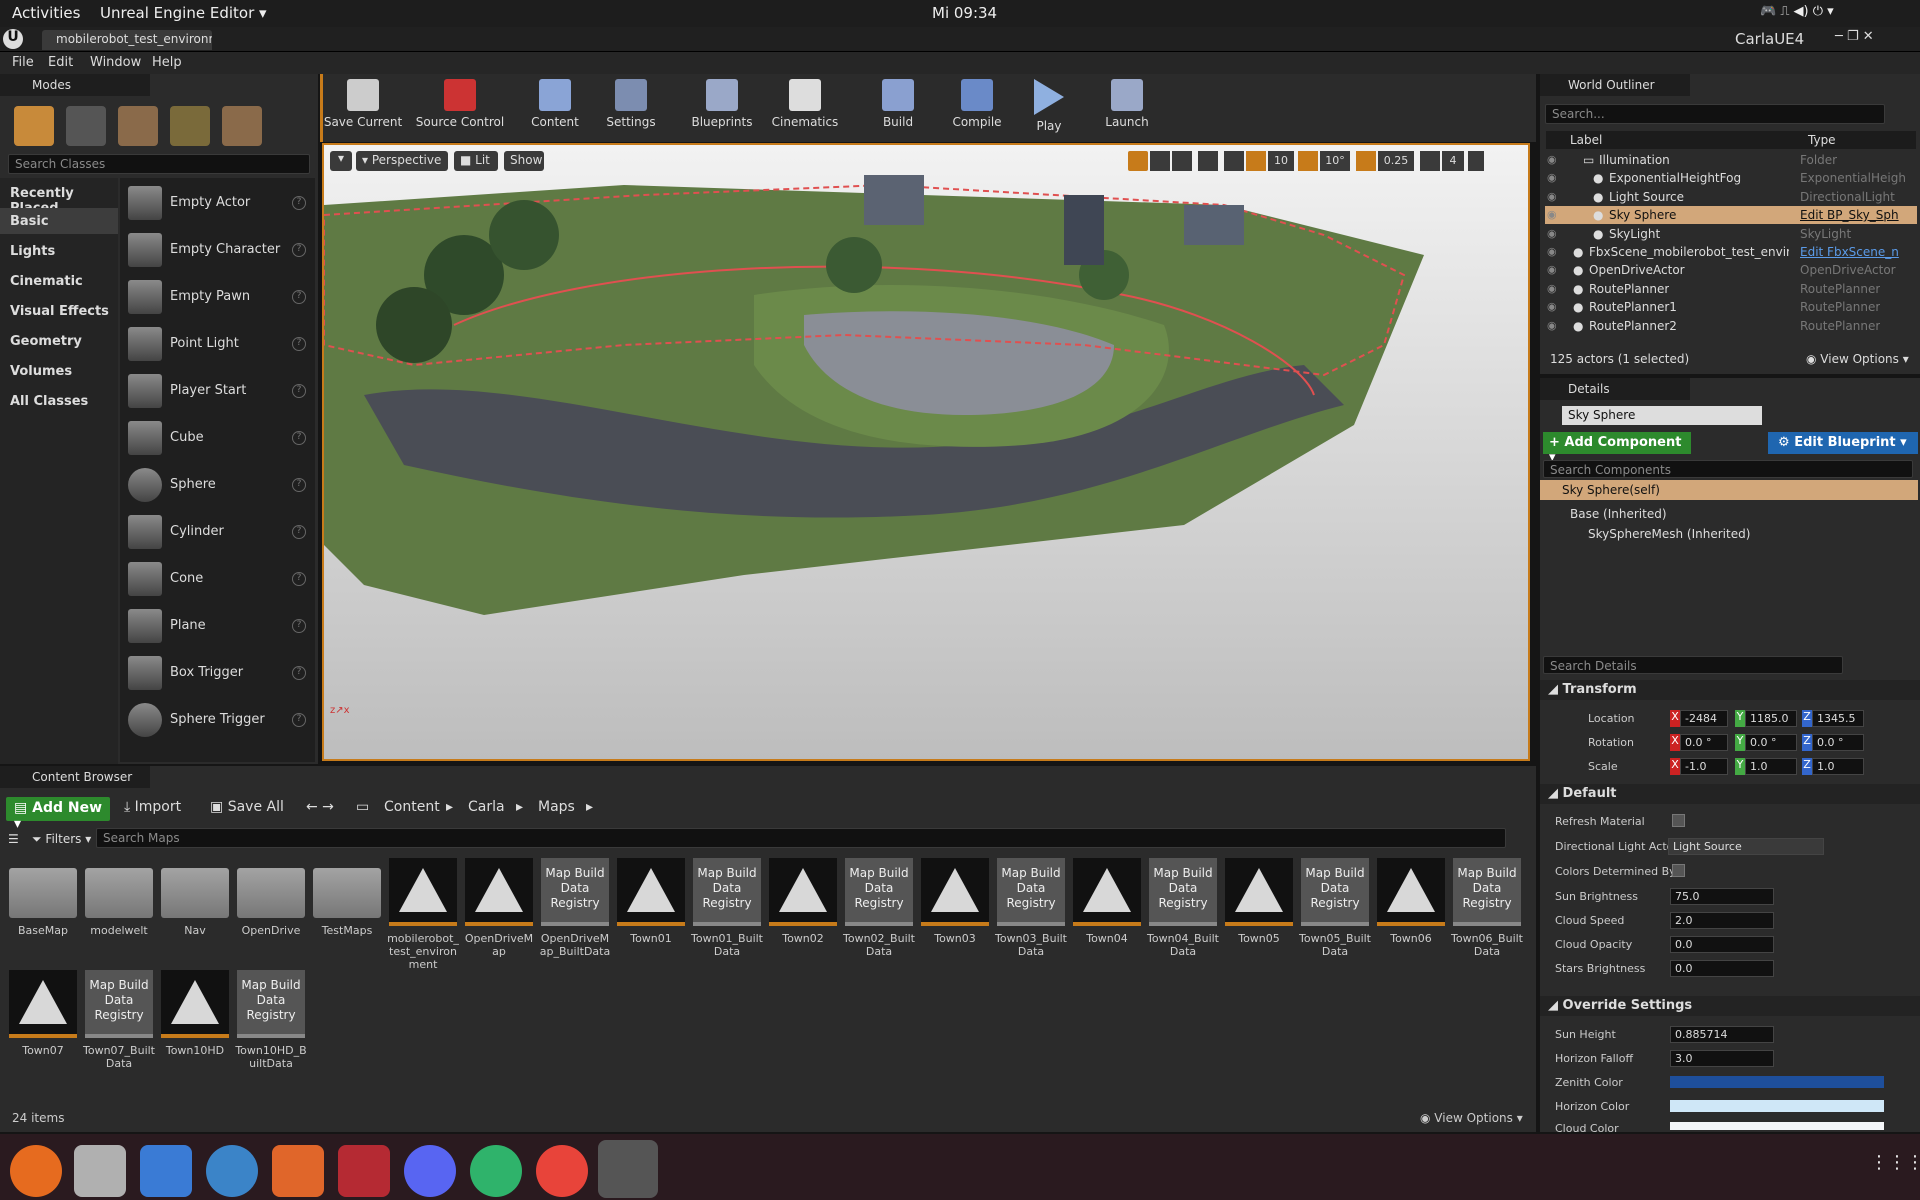 Image resolution: width=1920 pixels, height=1200 pixels. Describe the element at coordinates (955, 901) in the screenshot. I see `asset-item: Town03` at that location.